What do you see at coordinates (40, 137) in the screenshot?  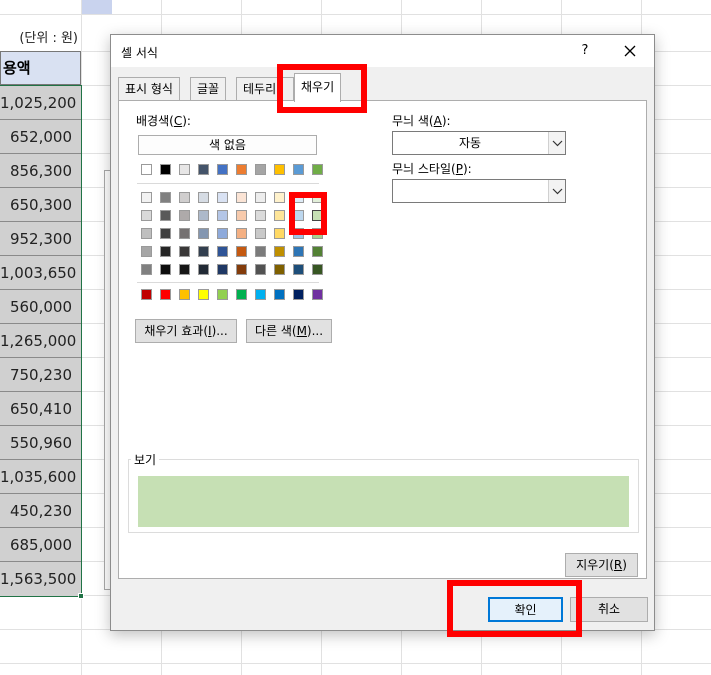 I see `amount-cell: 652,000` at bounding box center [40, 137].